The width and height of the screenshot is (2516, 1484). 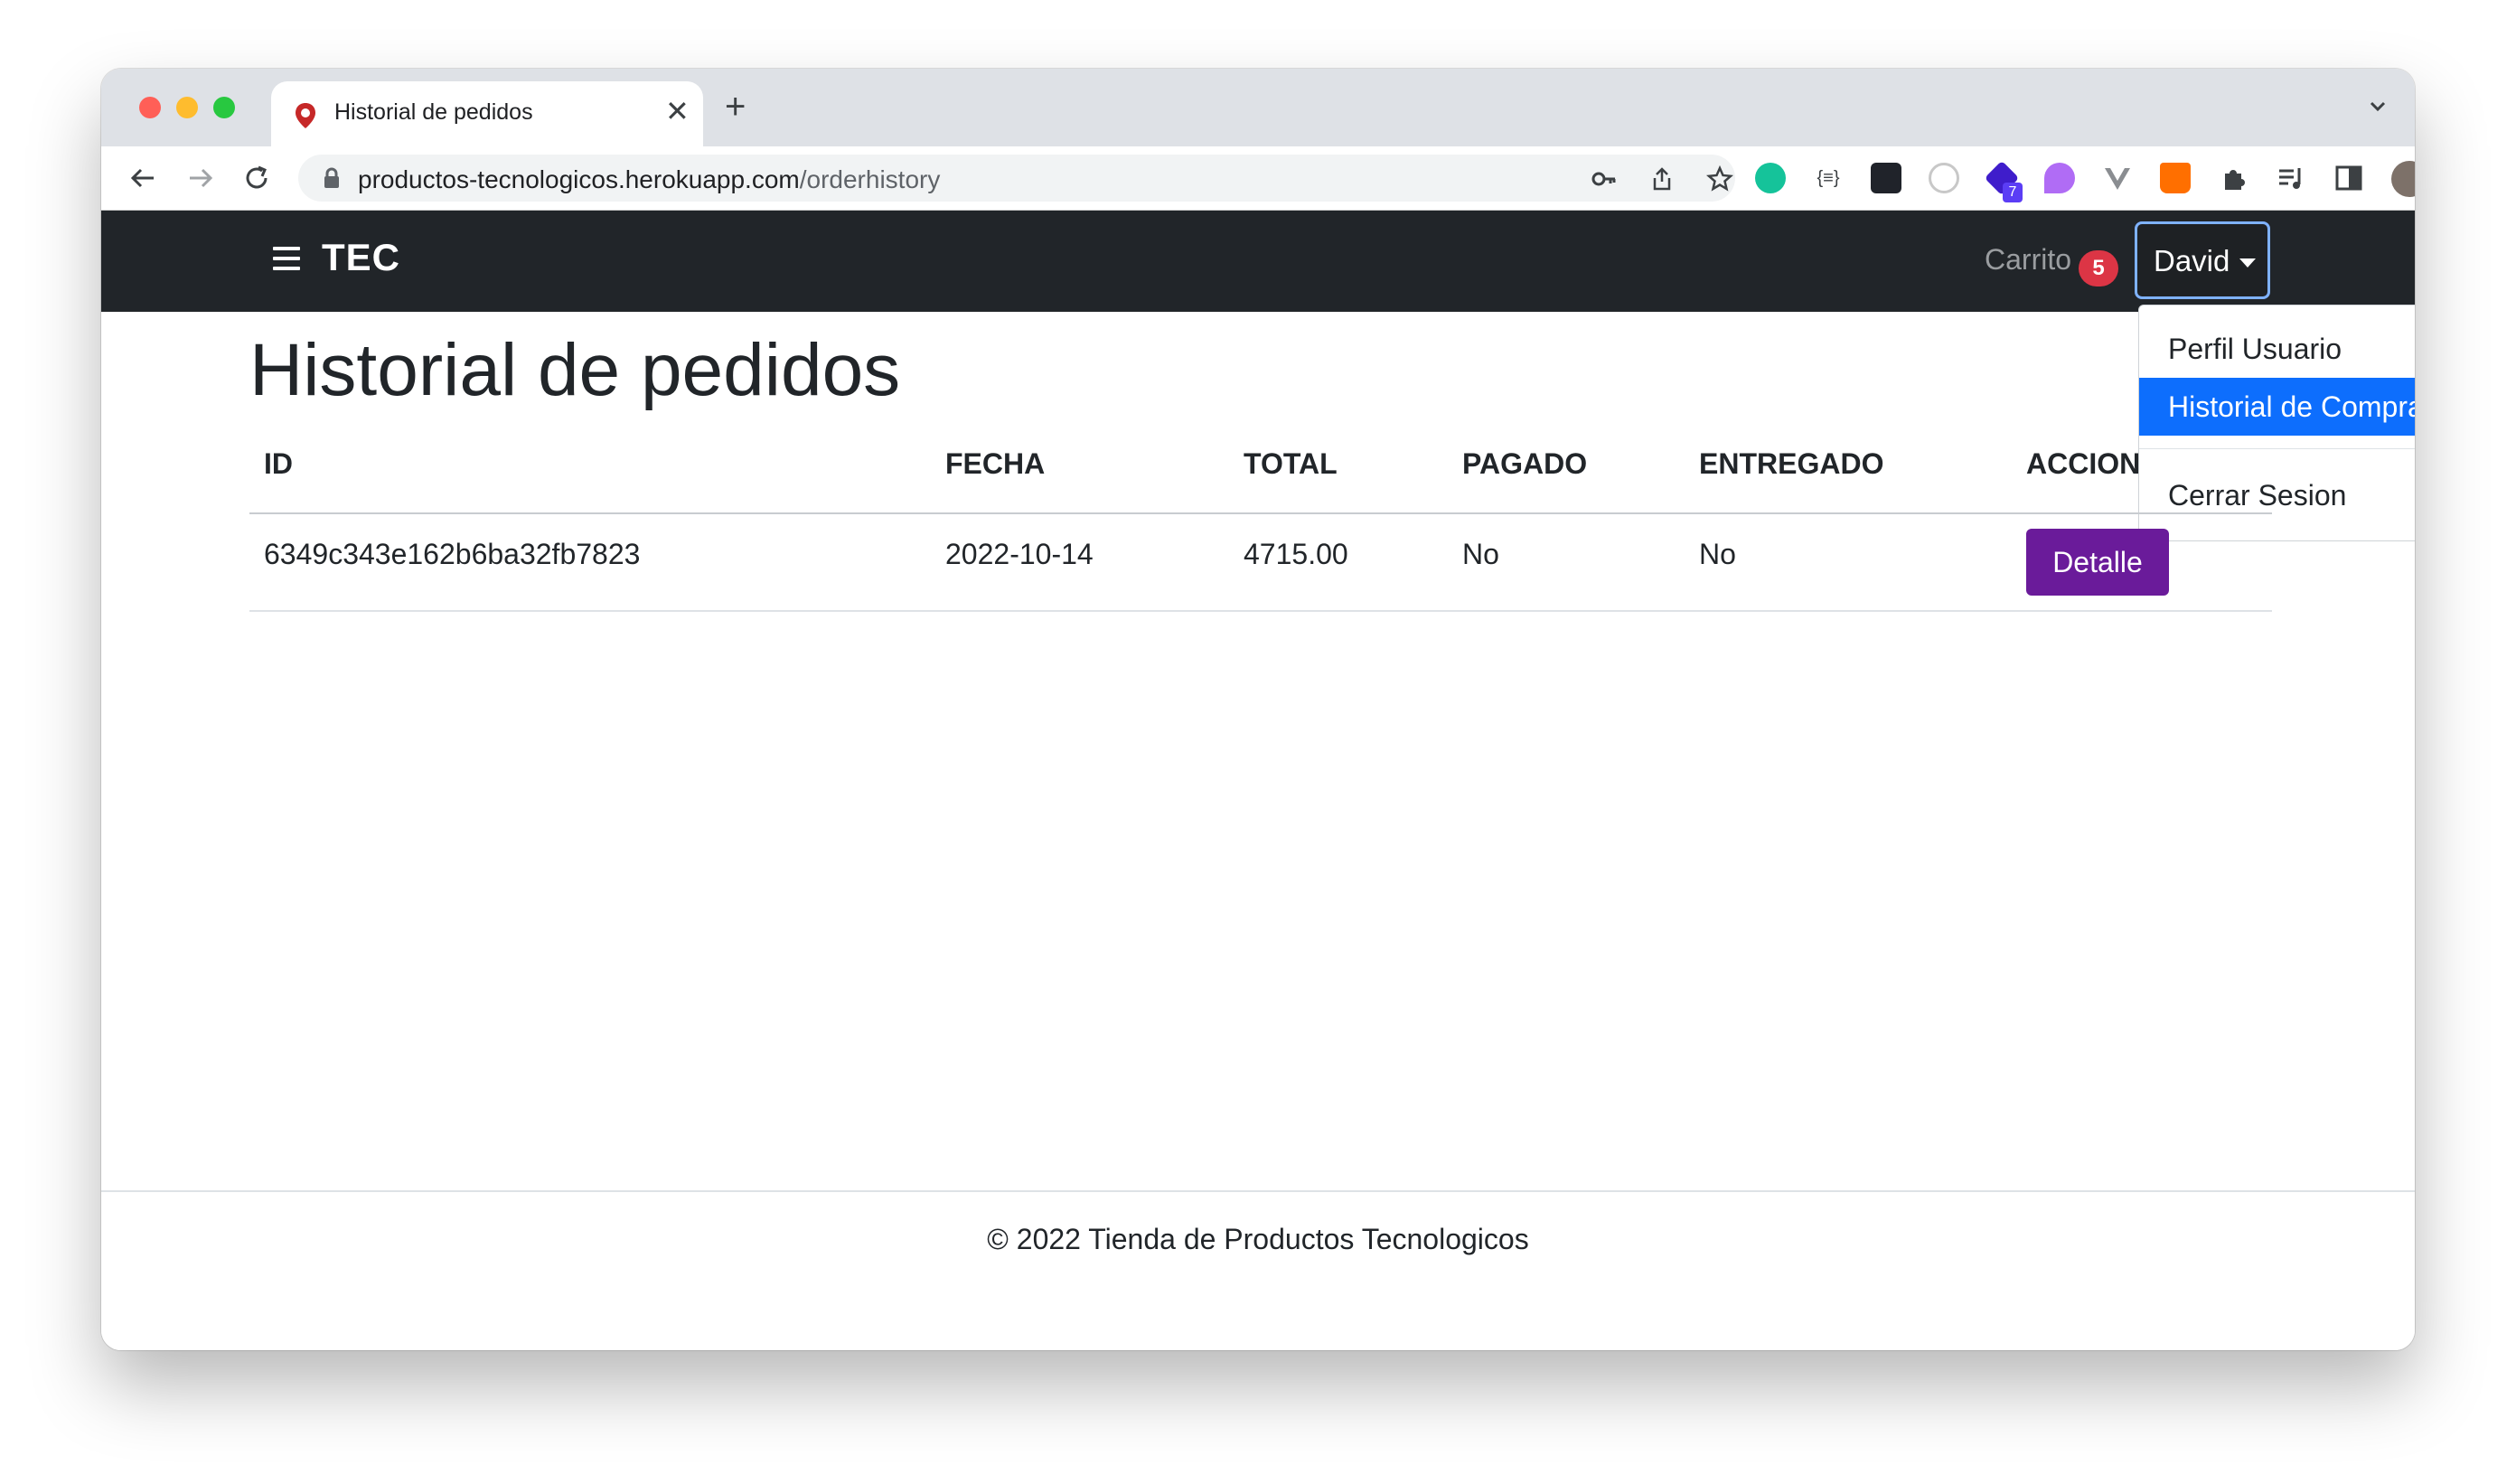 I want to click on top-navbar: TEC Carrito 5 David, so click(x=1258, y=262).